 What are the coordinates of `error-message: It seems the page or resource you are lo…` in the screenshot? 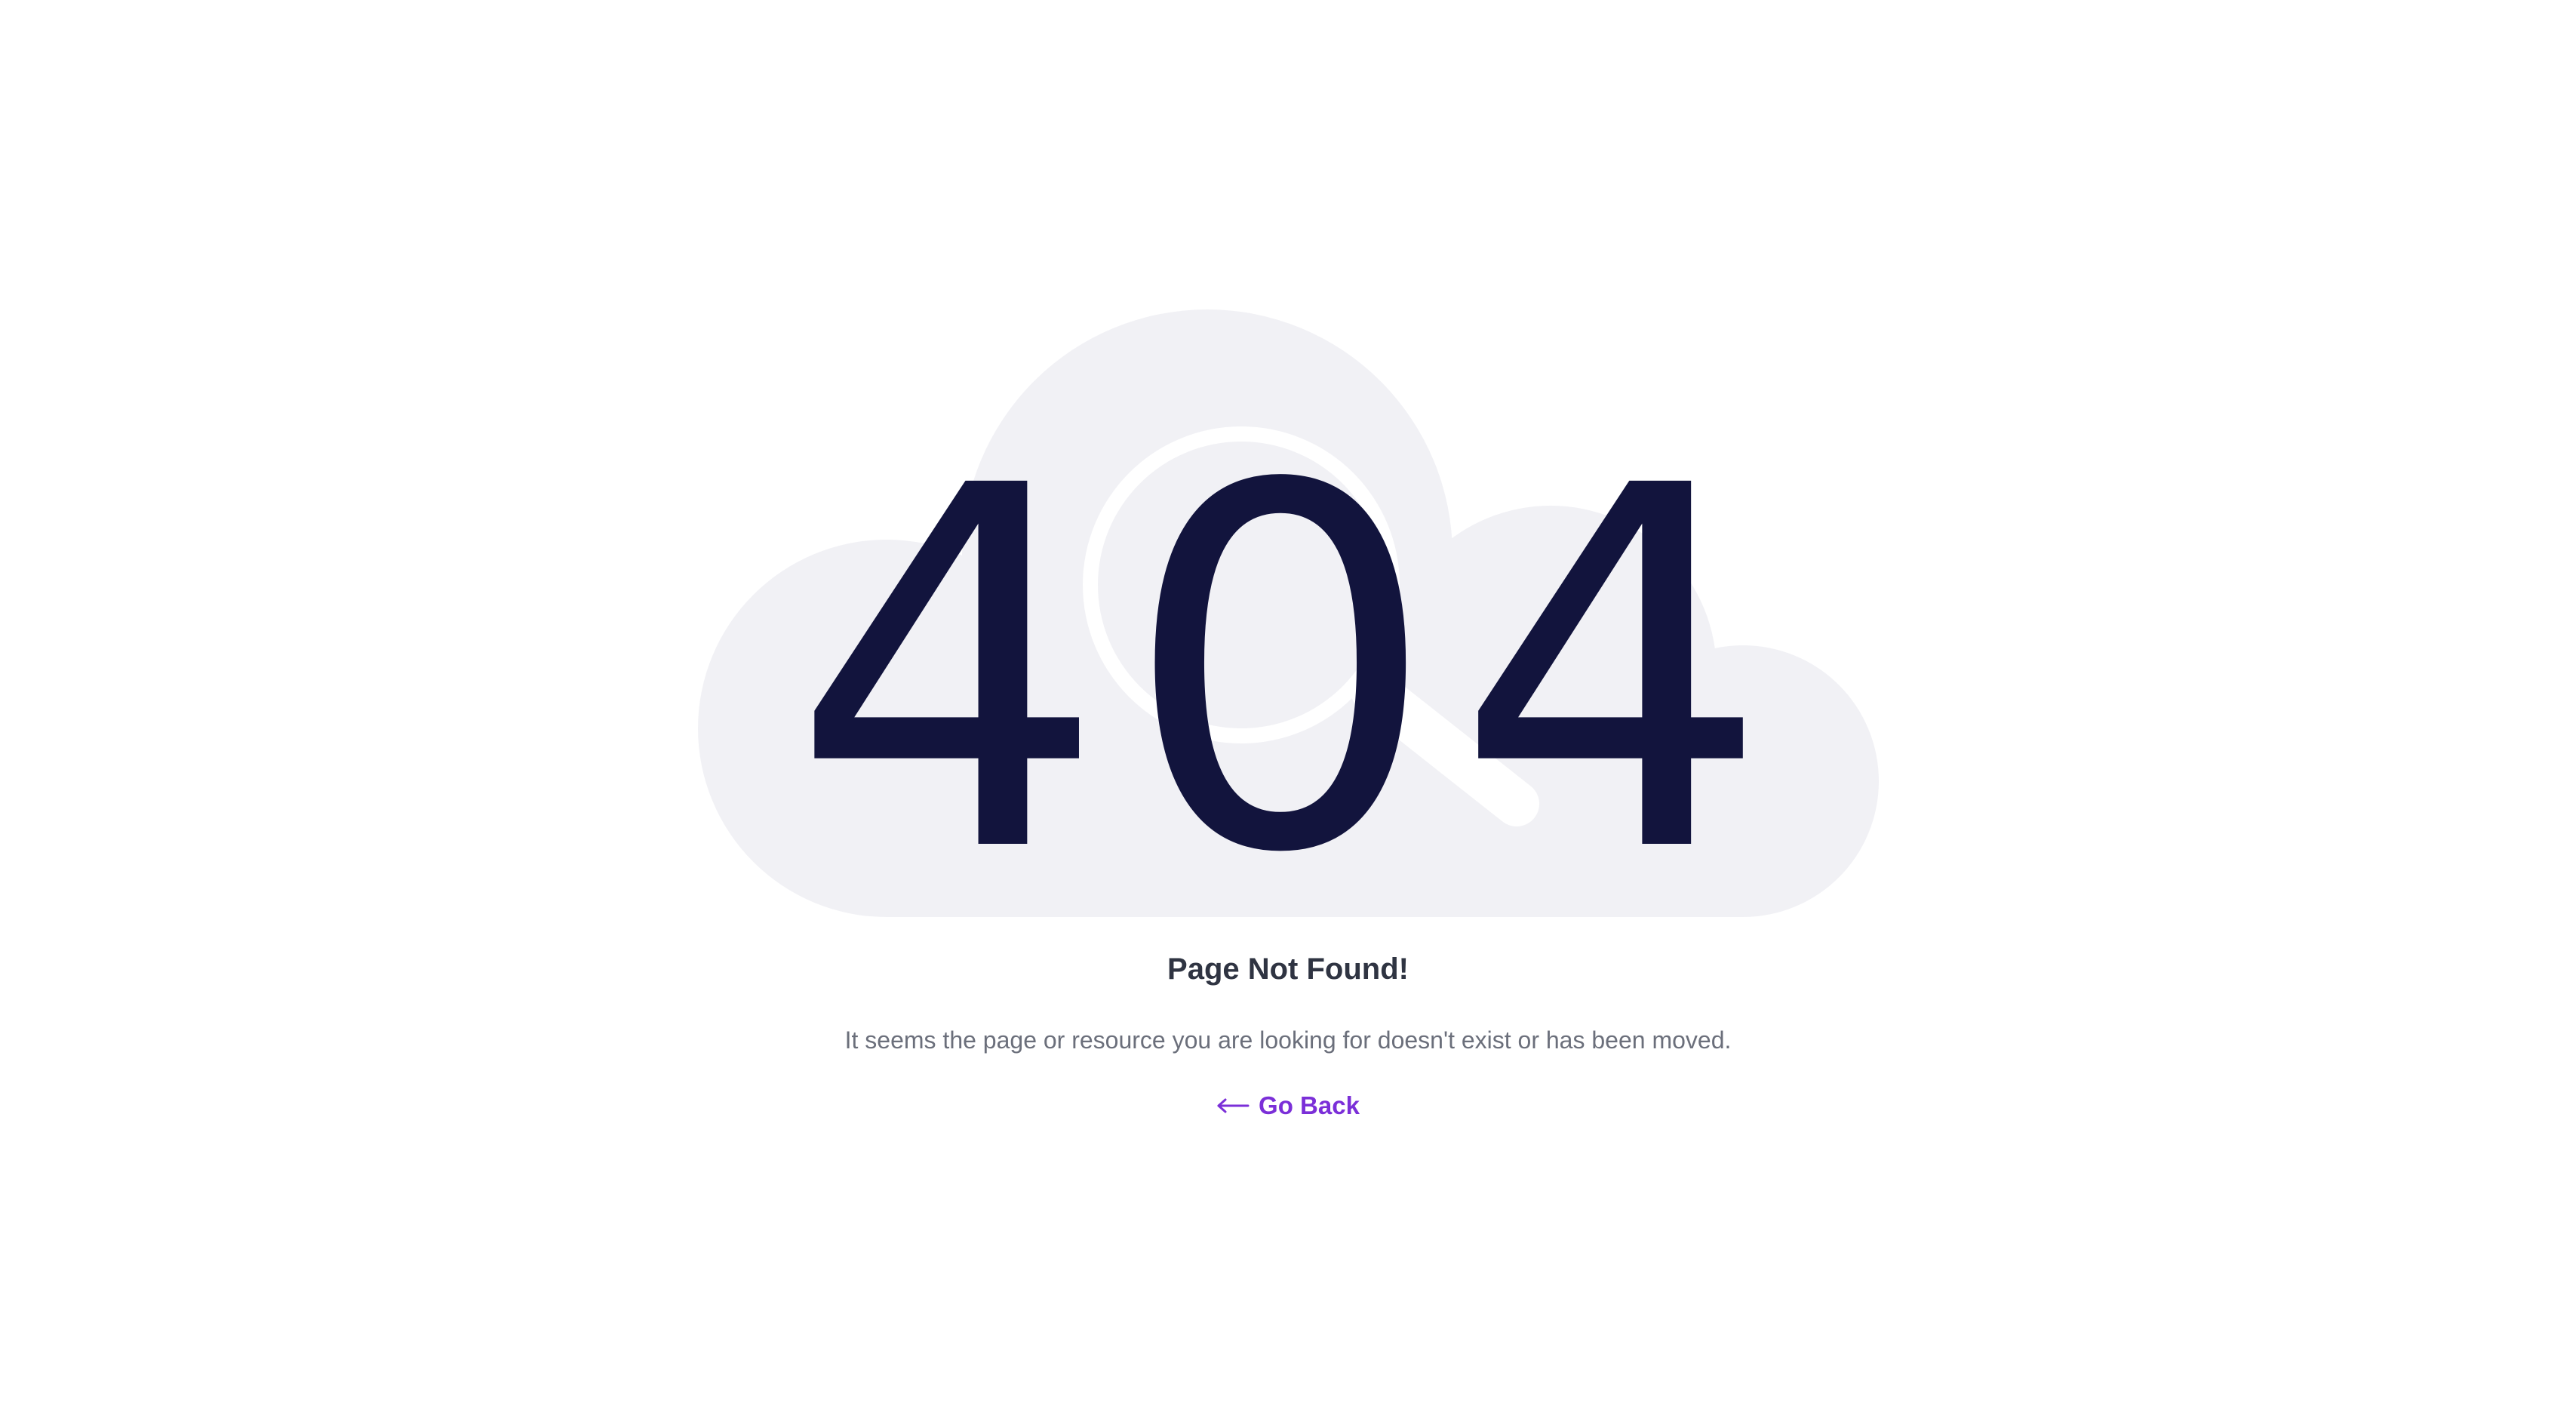 It's located at (1288, 1040).